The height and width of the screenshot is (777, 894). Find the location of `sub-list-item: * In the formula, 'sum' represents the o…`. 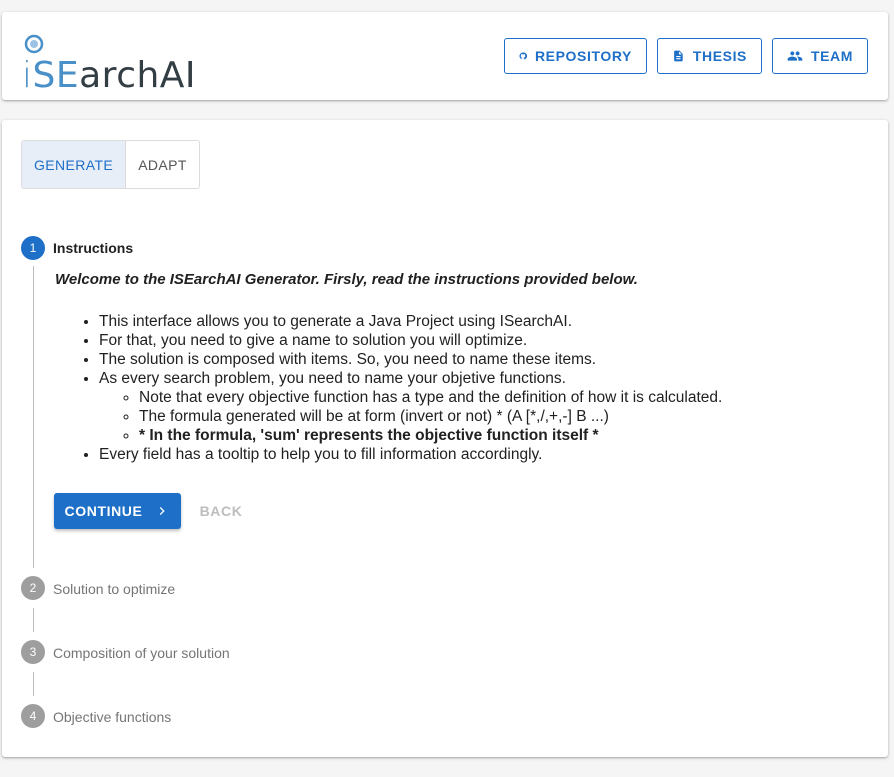

sub-list-item: * In the formula, 'sum' represents the o… is located at coordinates (430, 435).